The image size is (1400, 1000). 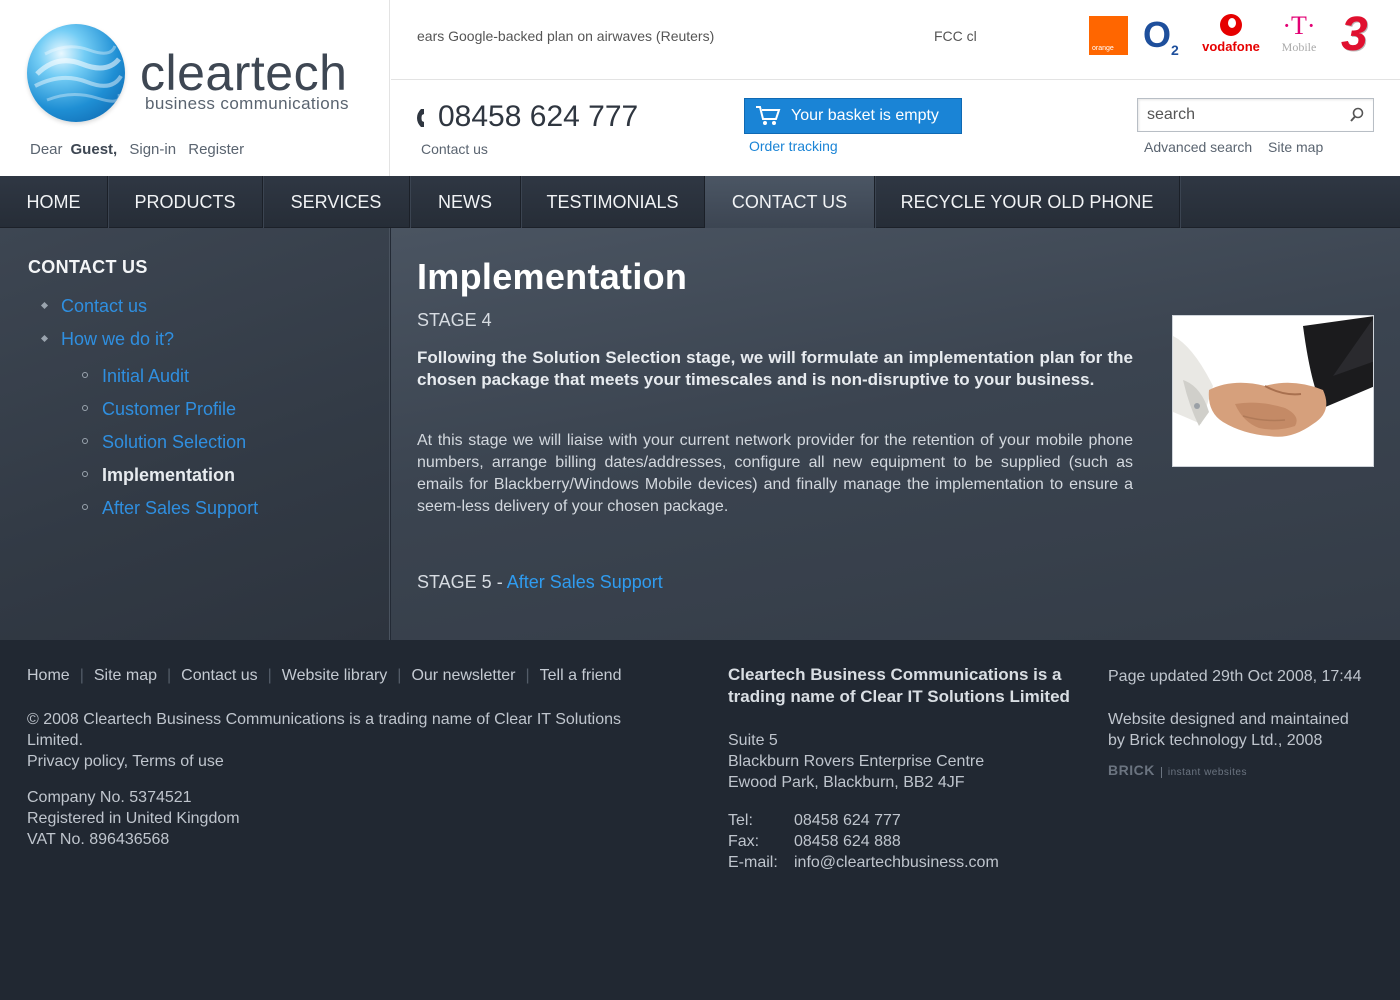 I want to click on designer-line: by Brick technology Ltd., 2008, so click(x=1228, y=740).